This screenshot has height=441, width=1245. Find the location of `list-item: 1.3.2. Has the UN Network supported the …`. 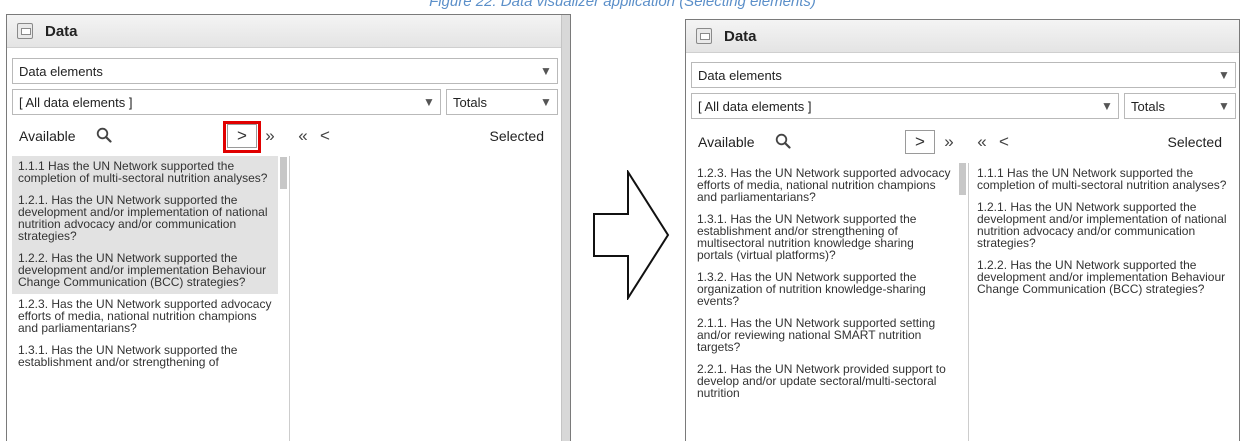

list-item: 1.3.2. Has the UN Network supported the … is located at coordinates (824, 290).